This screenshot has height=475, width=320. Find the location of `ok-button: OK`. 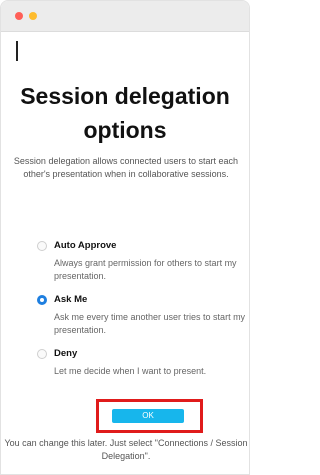

ok-button: OK is located at coordinates (148, 416).